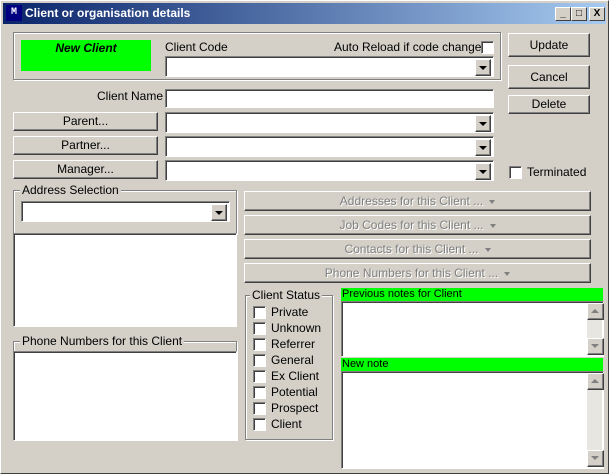 The height and width of the screenshot is (474, 609). I want to click on client-status-label: Ex Client, so click(295, 376).